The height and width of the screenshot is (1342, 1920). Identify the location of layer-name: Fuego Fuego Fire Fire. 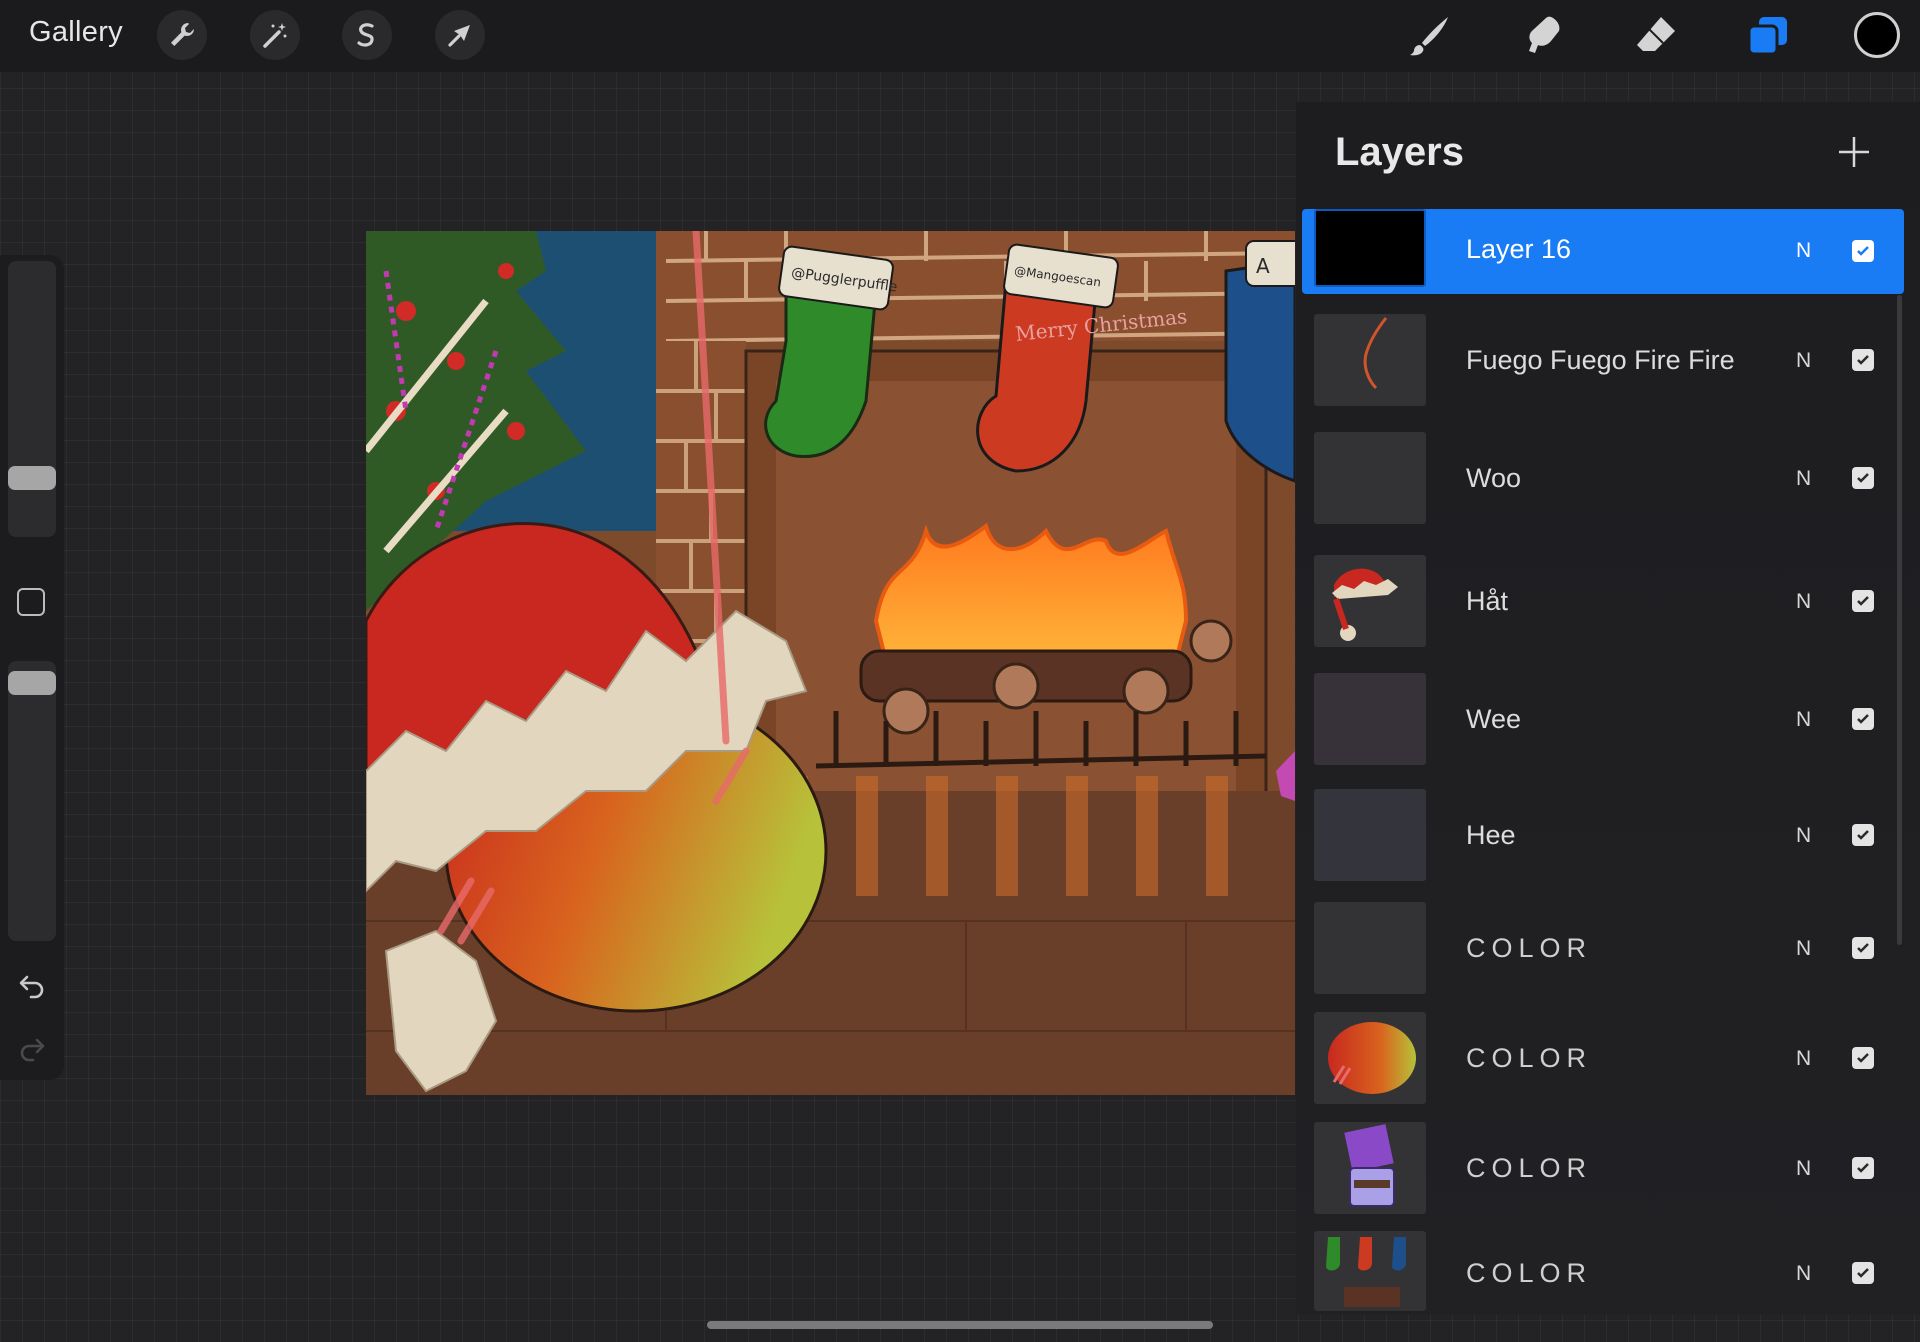
(1600, 360).